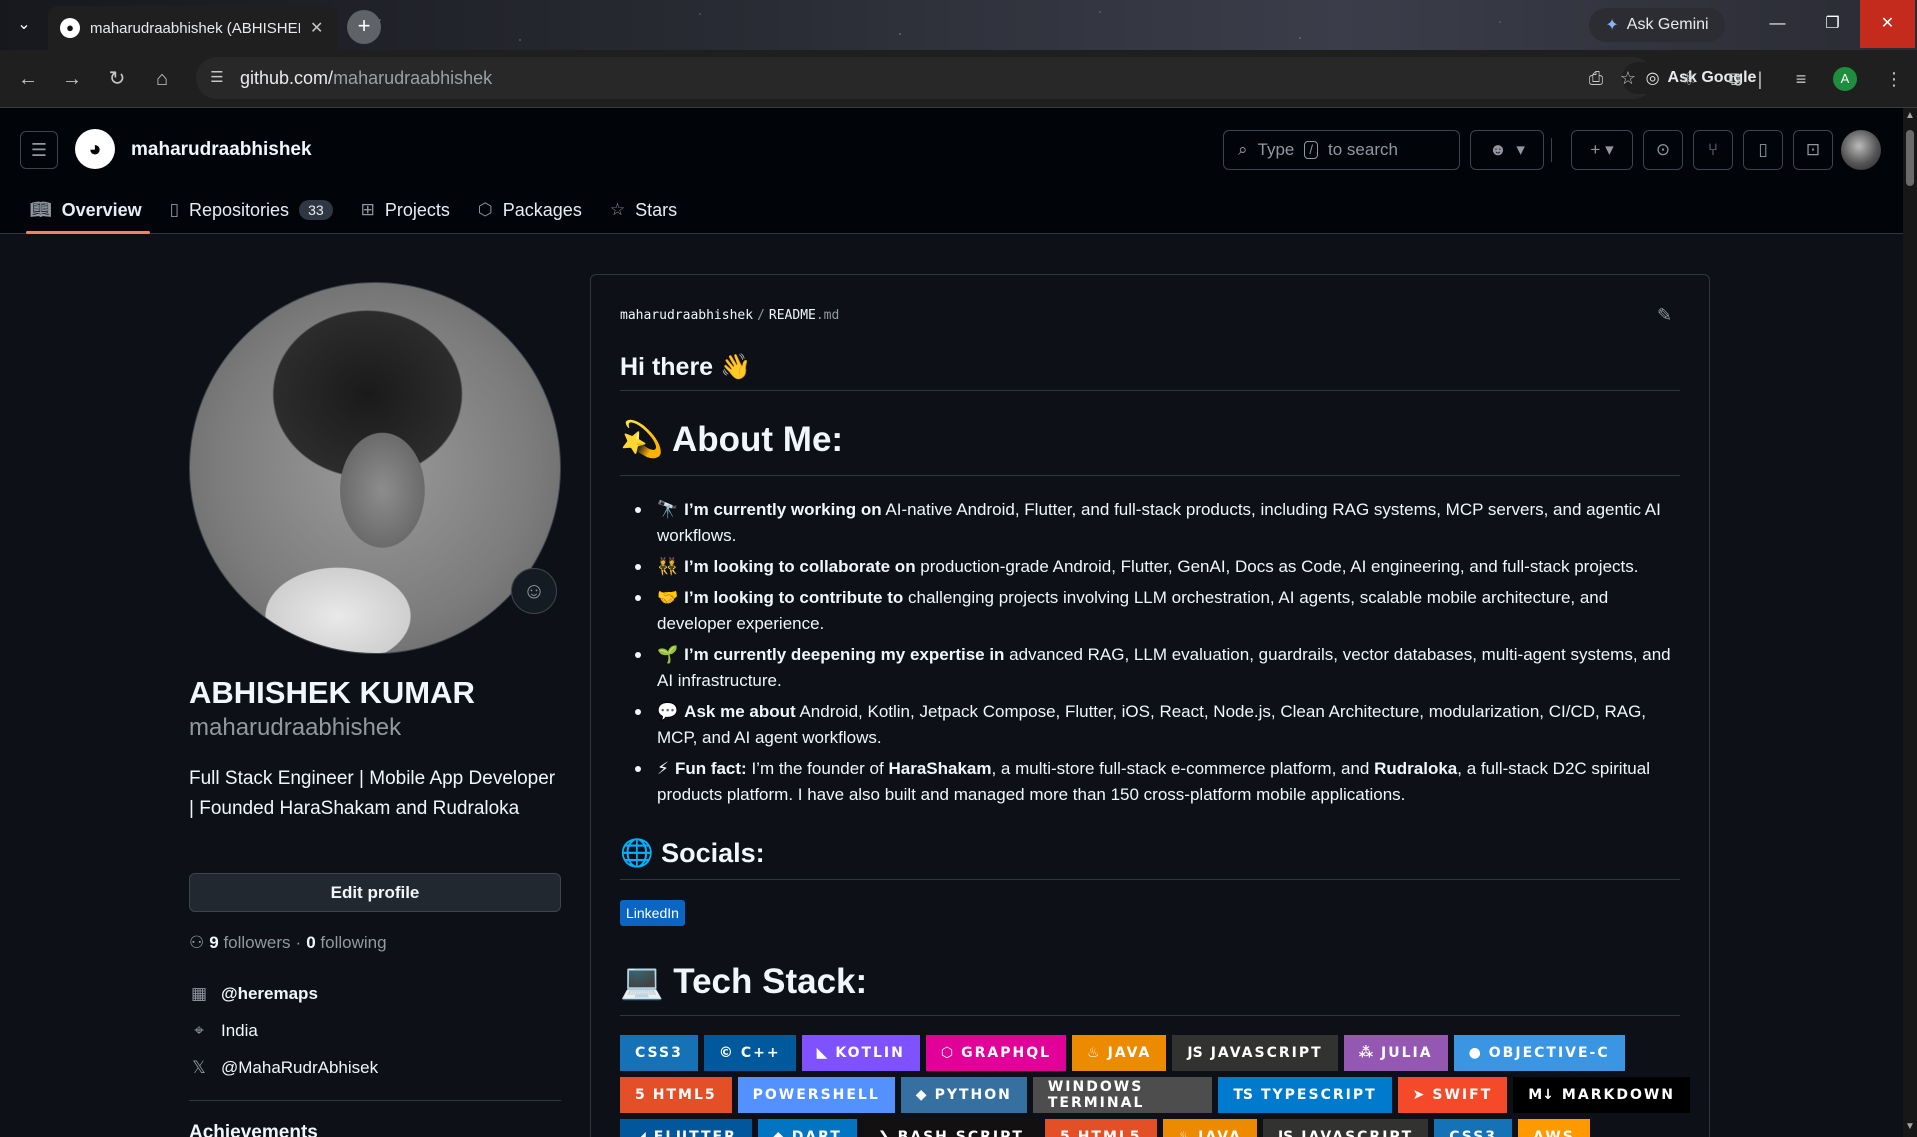 The image size is (1917, 1137). Describe the element at coordinates (1861, 150) in the screenshot. I see `user-avatar` at that location.